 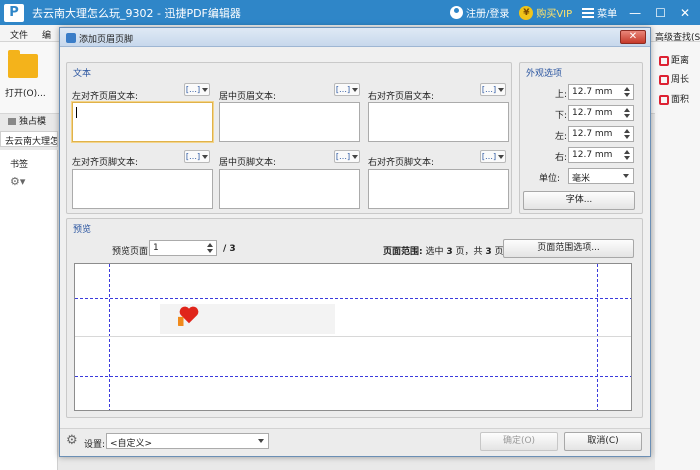 What do you see at coordinates (680, 80) in the screenshot?
I see `perimeter-label: 周长` at bounding box center [680, 80].